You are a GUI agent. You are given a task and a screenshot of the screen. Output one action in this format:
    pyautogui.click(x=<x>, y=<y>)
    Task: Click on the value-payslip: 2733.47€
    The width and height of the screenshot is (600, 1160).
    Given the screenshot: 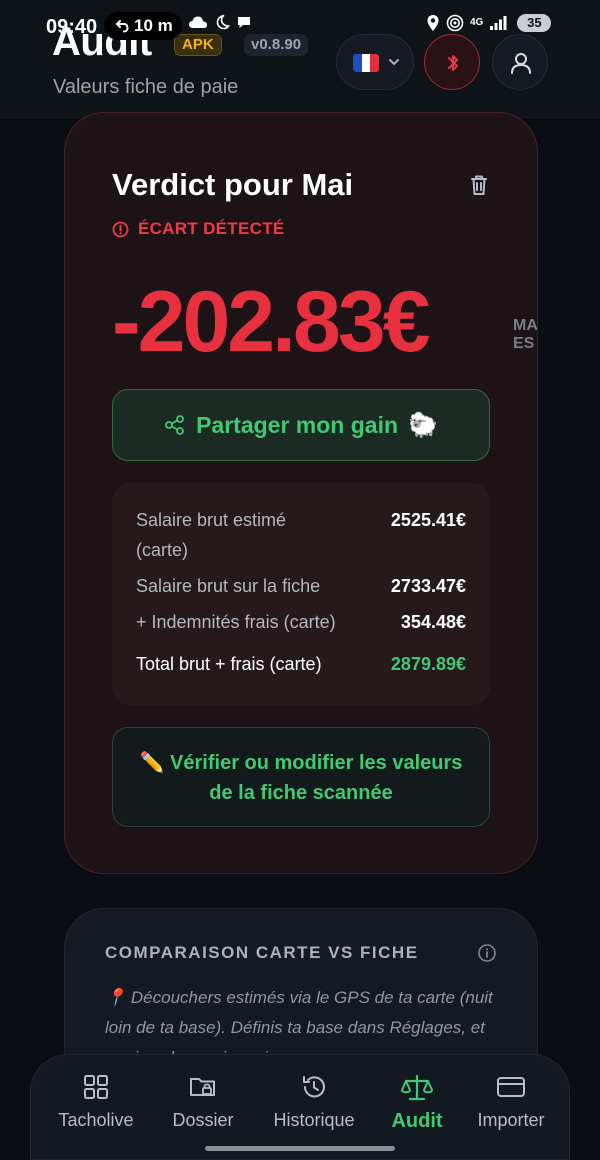 What is the action you would take?
    pyautogui.click(x=428, y=586)
    